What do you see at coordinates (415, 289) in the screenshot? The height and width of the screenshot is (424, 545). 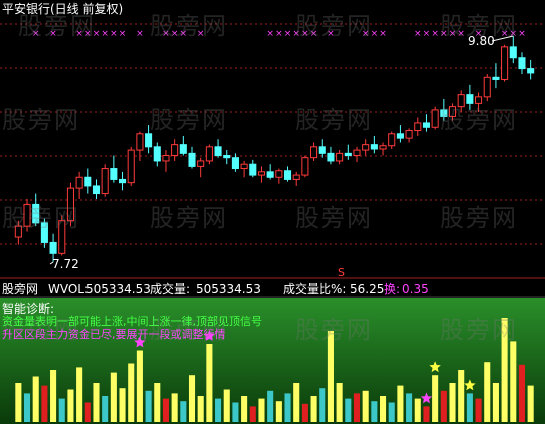 I see `change-value: 0.35` at bounding box center [415, 289].